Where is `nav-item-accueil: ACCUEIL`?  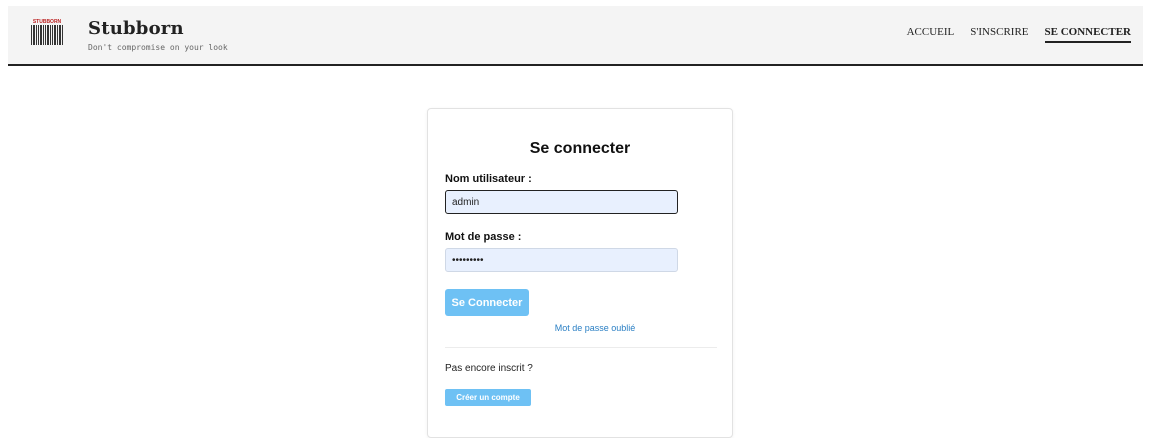
nav-item-accueil: ACCUEIL is located at coordinates (931, 34).